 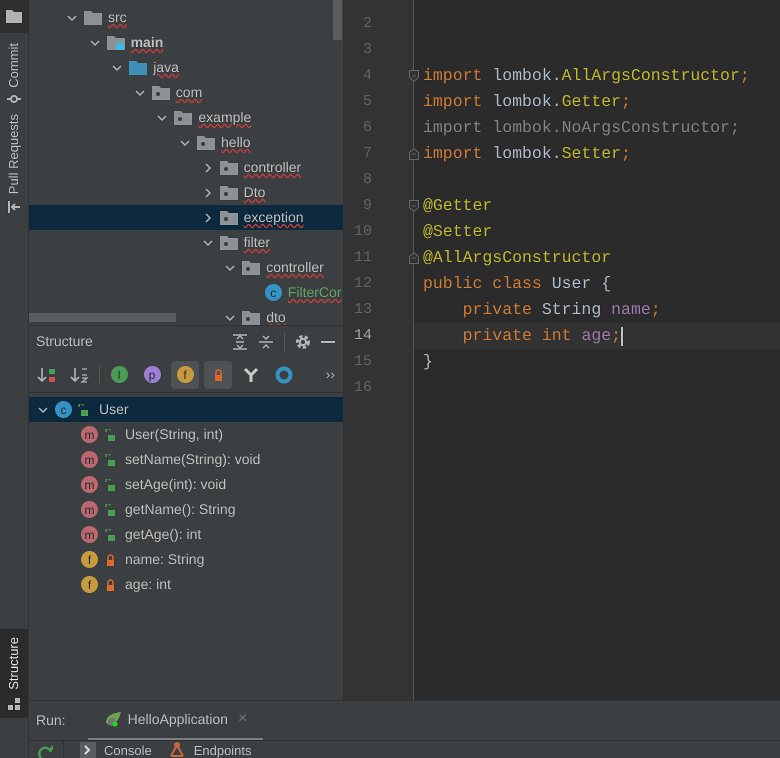 I want to click on code-line: private String name;, so click(x=561, y=309).